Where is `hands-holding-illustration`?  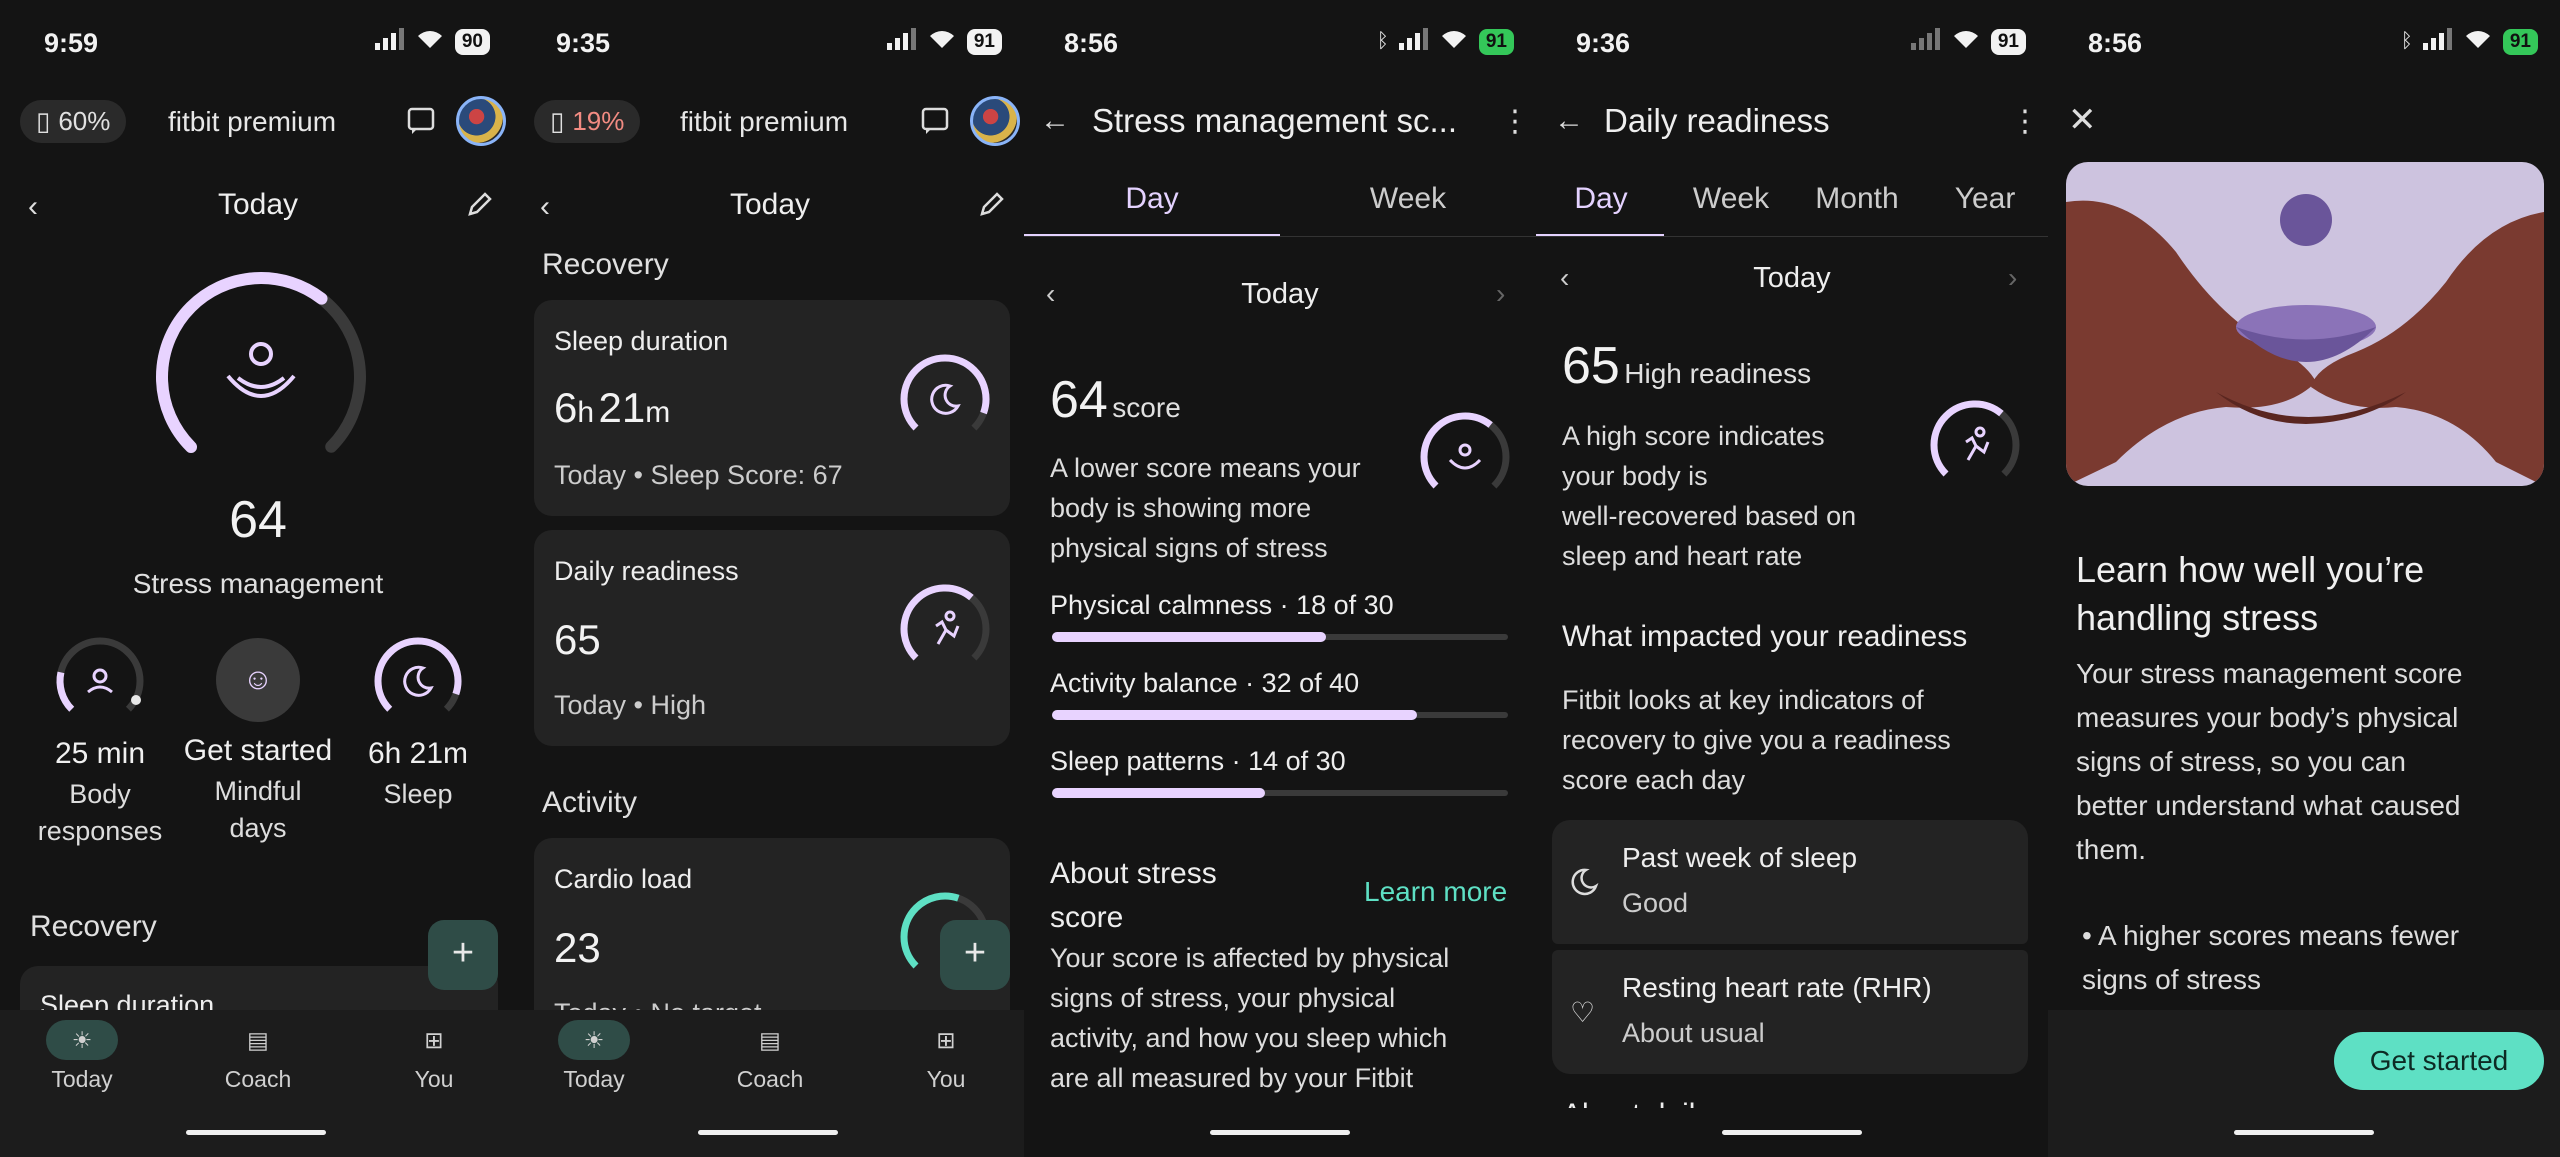 hands-holding-illustration is located at coordinates (2305, 324).